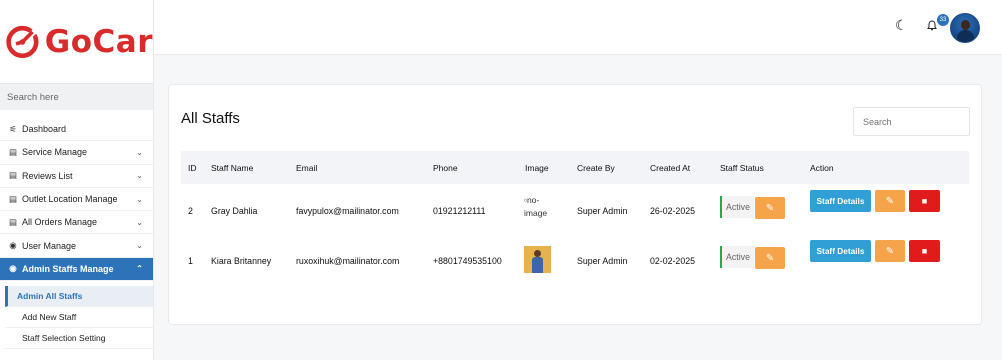 This screenshot has width=1002, height=360. I want to click on staff-name: Gray Dahlia, so click(234, 211).